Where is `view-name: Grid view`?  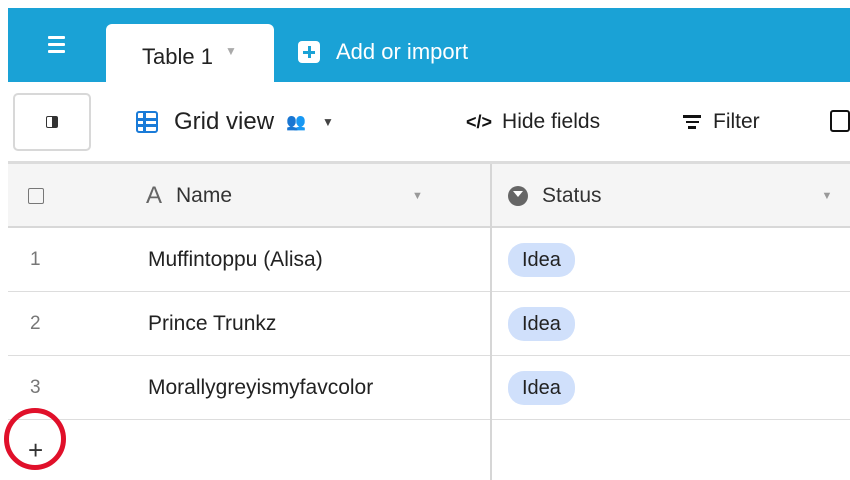 view-name: Grid view is located at coordinates (224, 121).